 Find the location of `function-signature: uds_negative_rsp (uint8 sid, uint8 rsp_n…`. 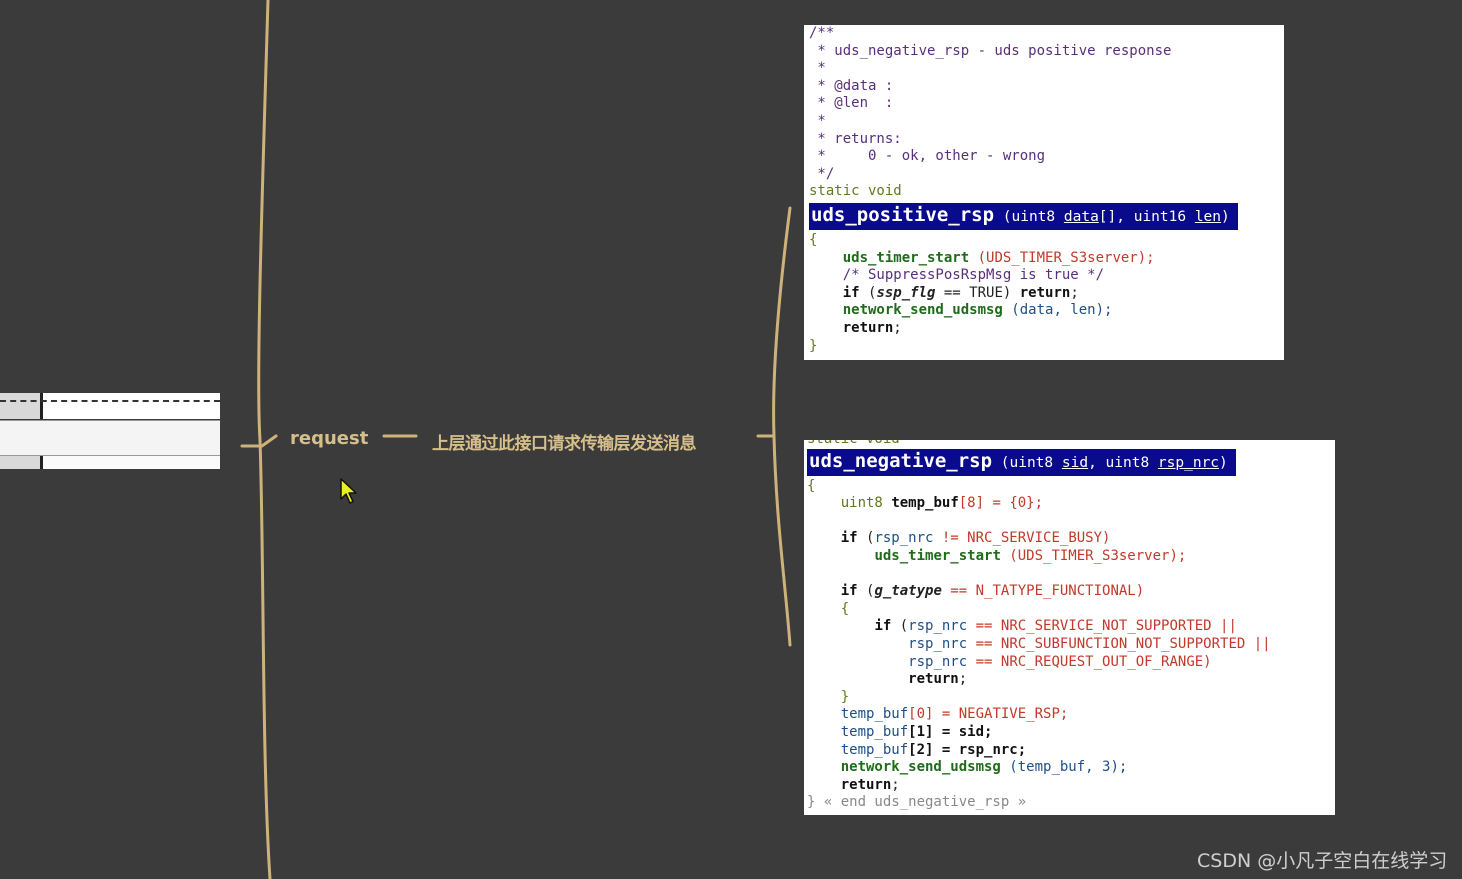

function-signature: uds_negative_rsp (uint8 sid, uint8 rsp_n… is located at coordinates (1021, 462).